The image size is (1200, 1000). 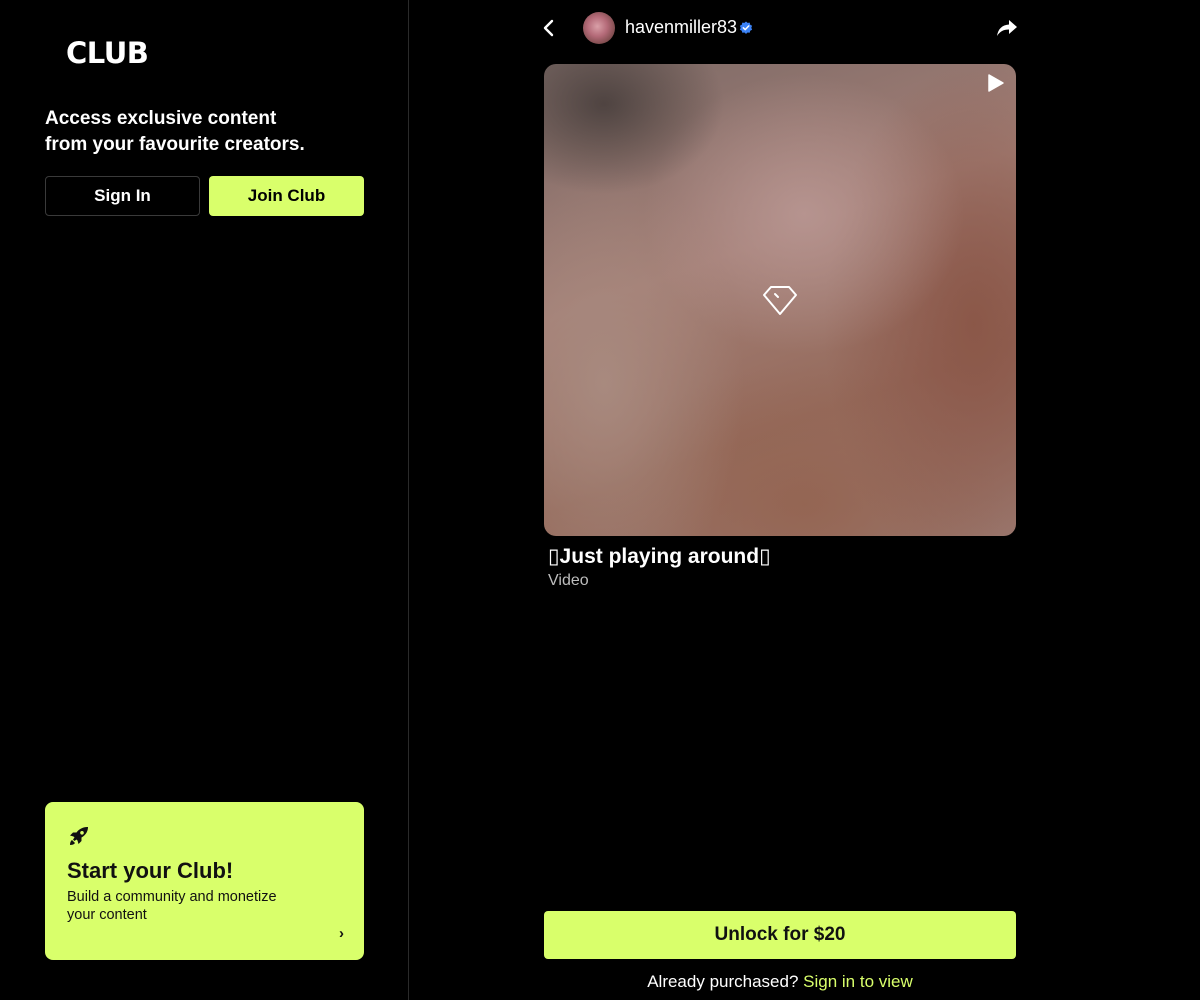 What do you see at coordinates (150, 870) in the screenshot?
I see `promo-title: Start your Club!` at bounding box center [150, 870].